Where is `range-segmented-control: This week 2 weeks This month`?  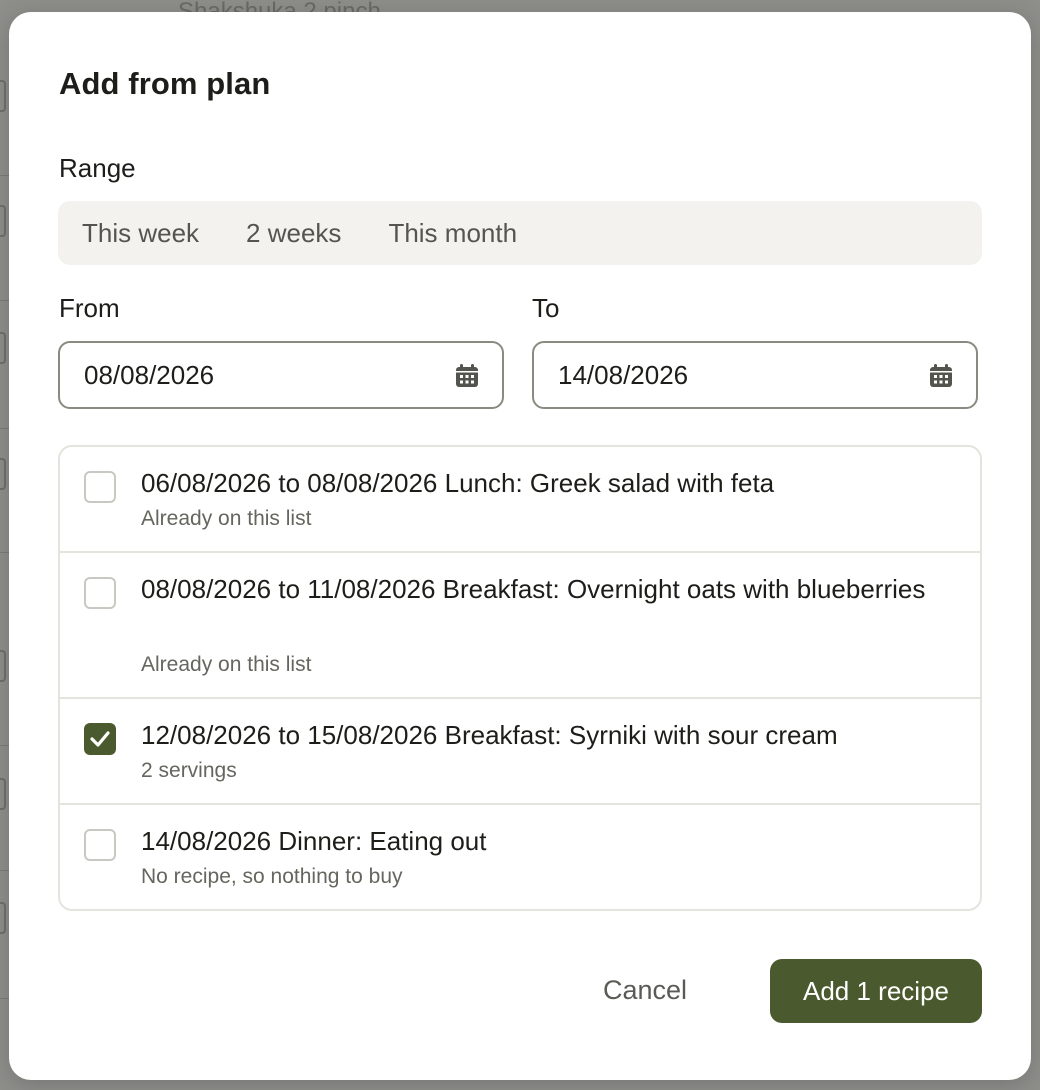
range-segmented-control: This week 2 weeks This month is located at coordinates (520, 233).